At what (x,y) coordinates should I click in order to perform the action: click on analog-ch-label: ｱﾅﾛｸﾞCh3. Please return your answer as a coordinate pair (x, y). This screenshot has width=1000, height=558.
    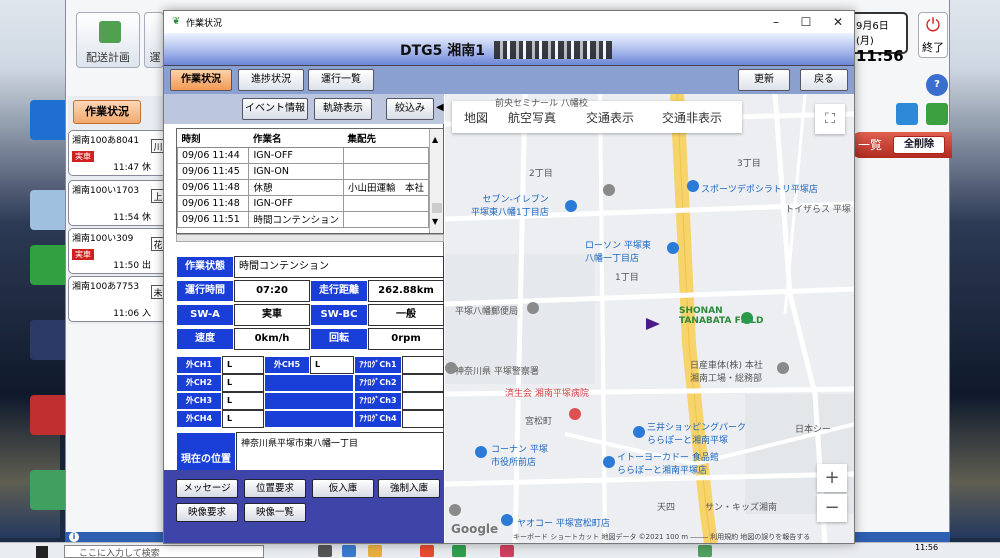
    Looking at the image, I should click on (378, 401).